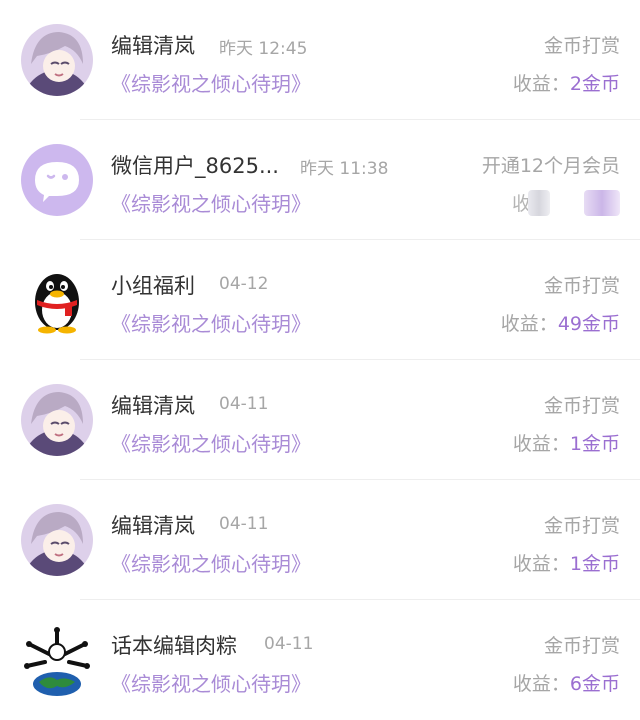 This screenshot has width=640, height=720. Describe the element at coordinates (560, 324) in the screenshot. I see `earning: 收益：49金币` at that location.